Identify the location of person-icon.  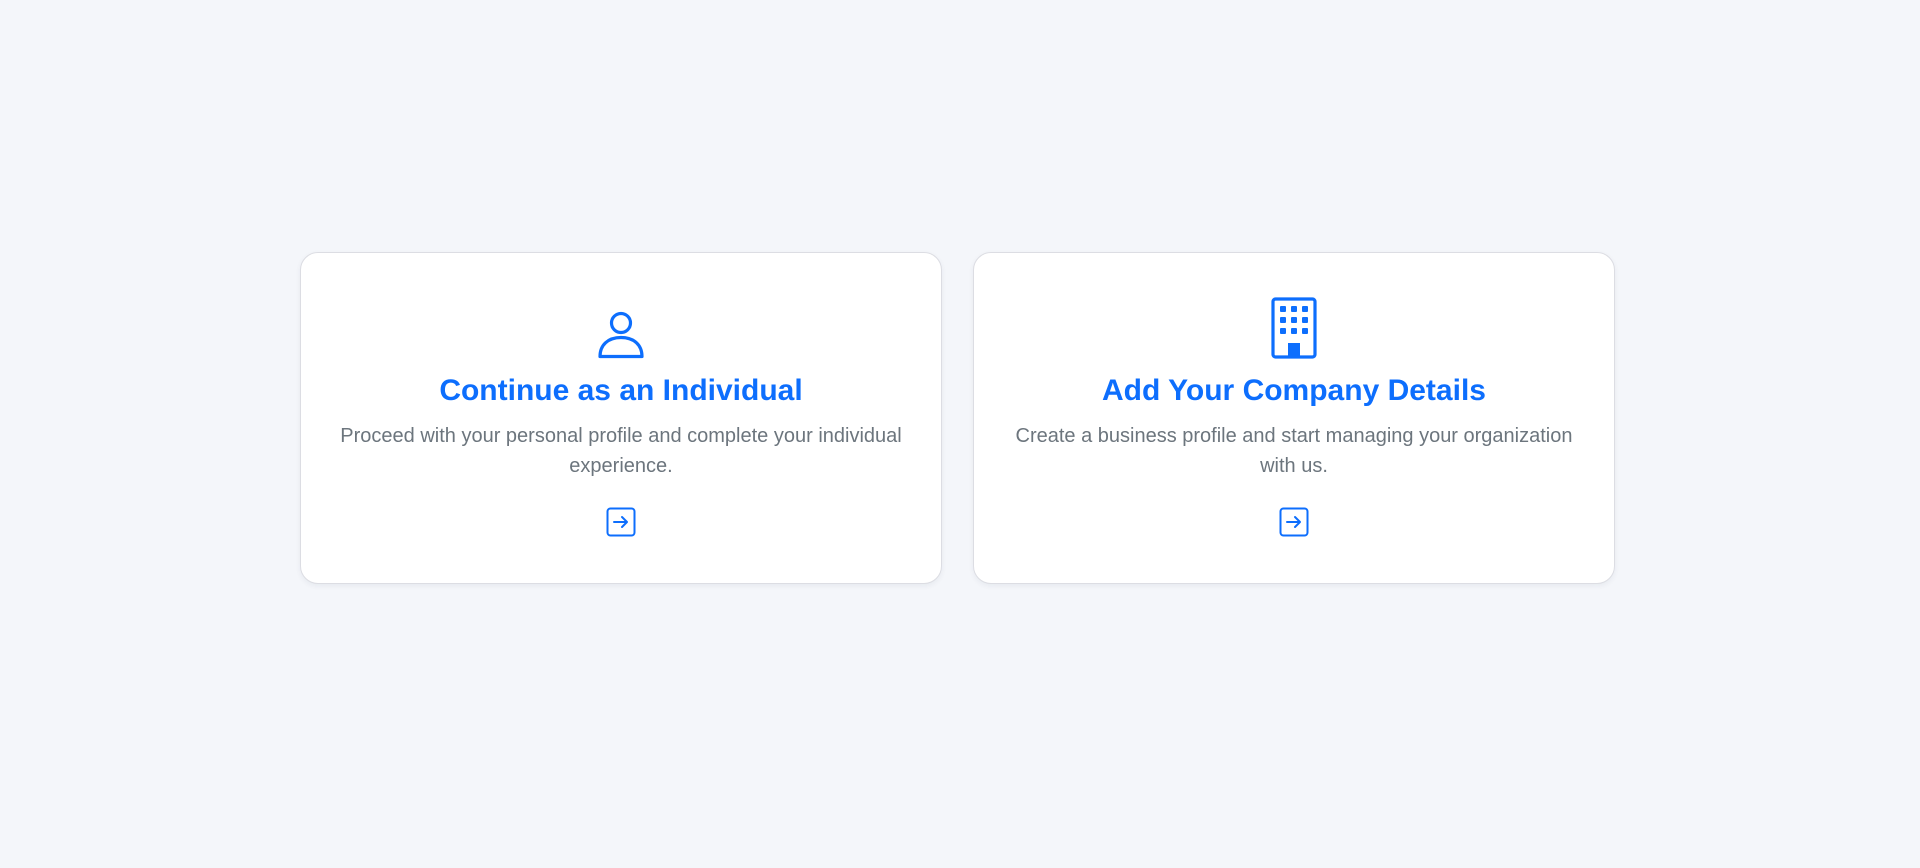
(621, 328).